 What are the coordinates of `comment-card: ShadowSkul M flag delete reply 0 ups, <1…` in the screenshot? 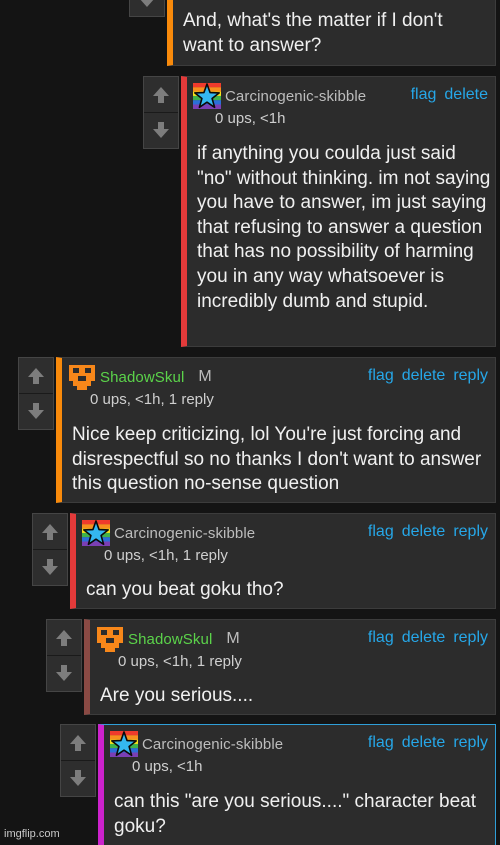 It's located at (290, 667).